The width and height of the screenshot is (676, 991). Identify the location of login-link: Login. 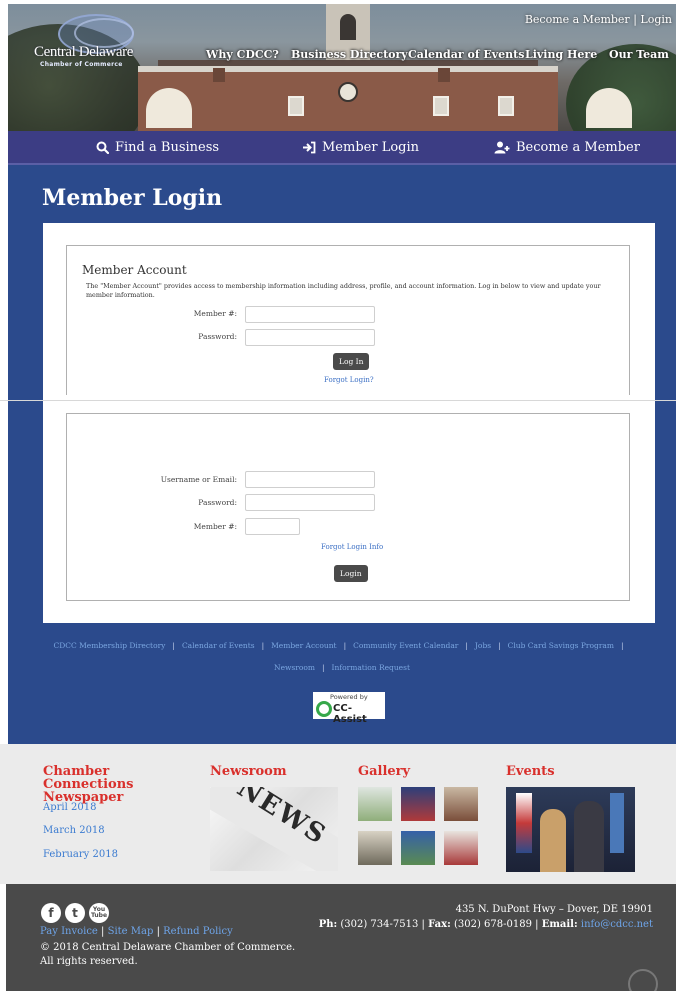
(656, 19).